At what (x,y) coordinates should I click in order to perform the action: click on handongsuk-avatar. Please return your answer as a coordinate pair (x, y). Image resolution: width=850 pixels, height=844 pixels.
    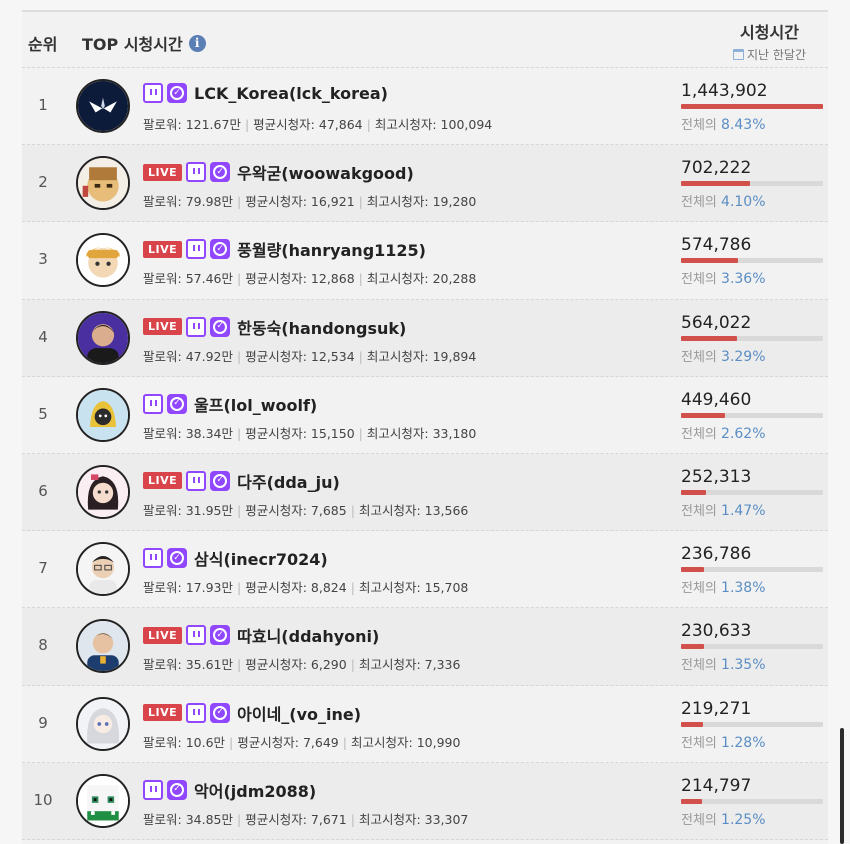
    Looking at the image, I should click on (103, 337).